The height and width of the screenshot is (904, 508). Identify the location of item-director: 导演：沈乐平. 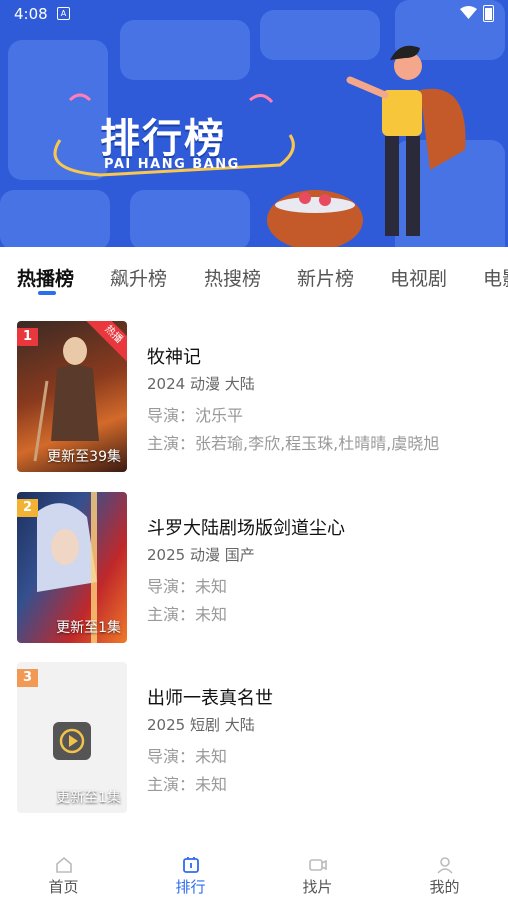
(195, 415).